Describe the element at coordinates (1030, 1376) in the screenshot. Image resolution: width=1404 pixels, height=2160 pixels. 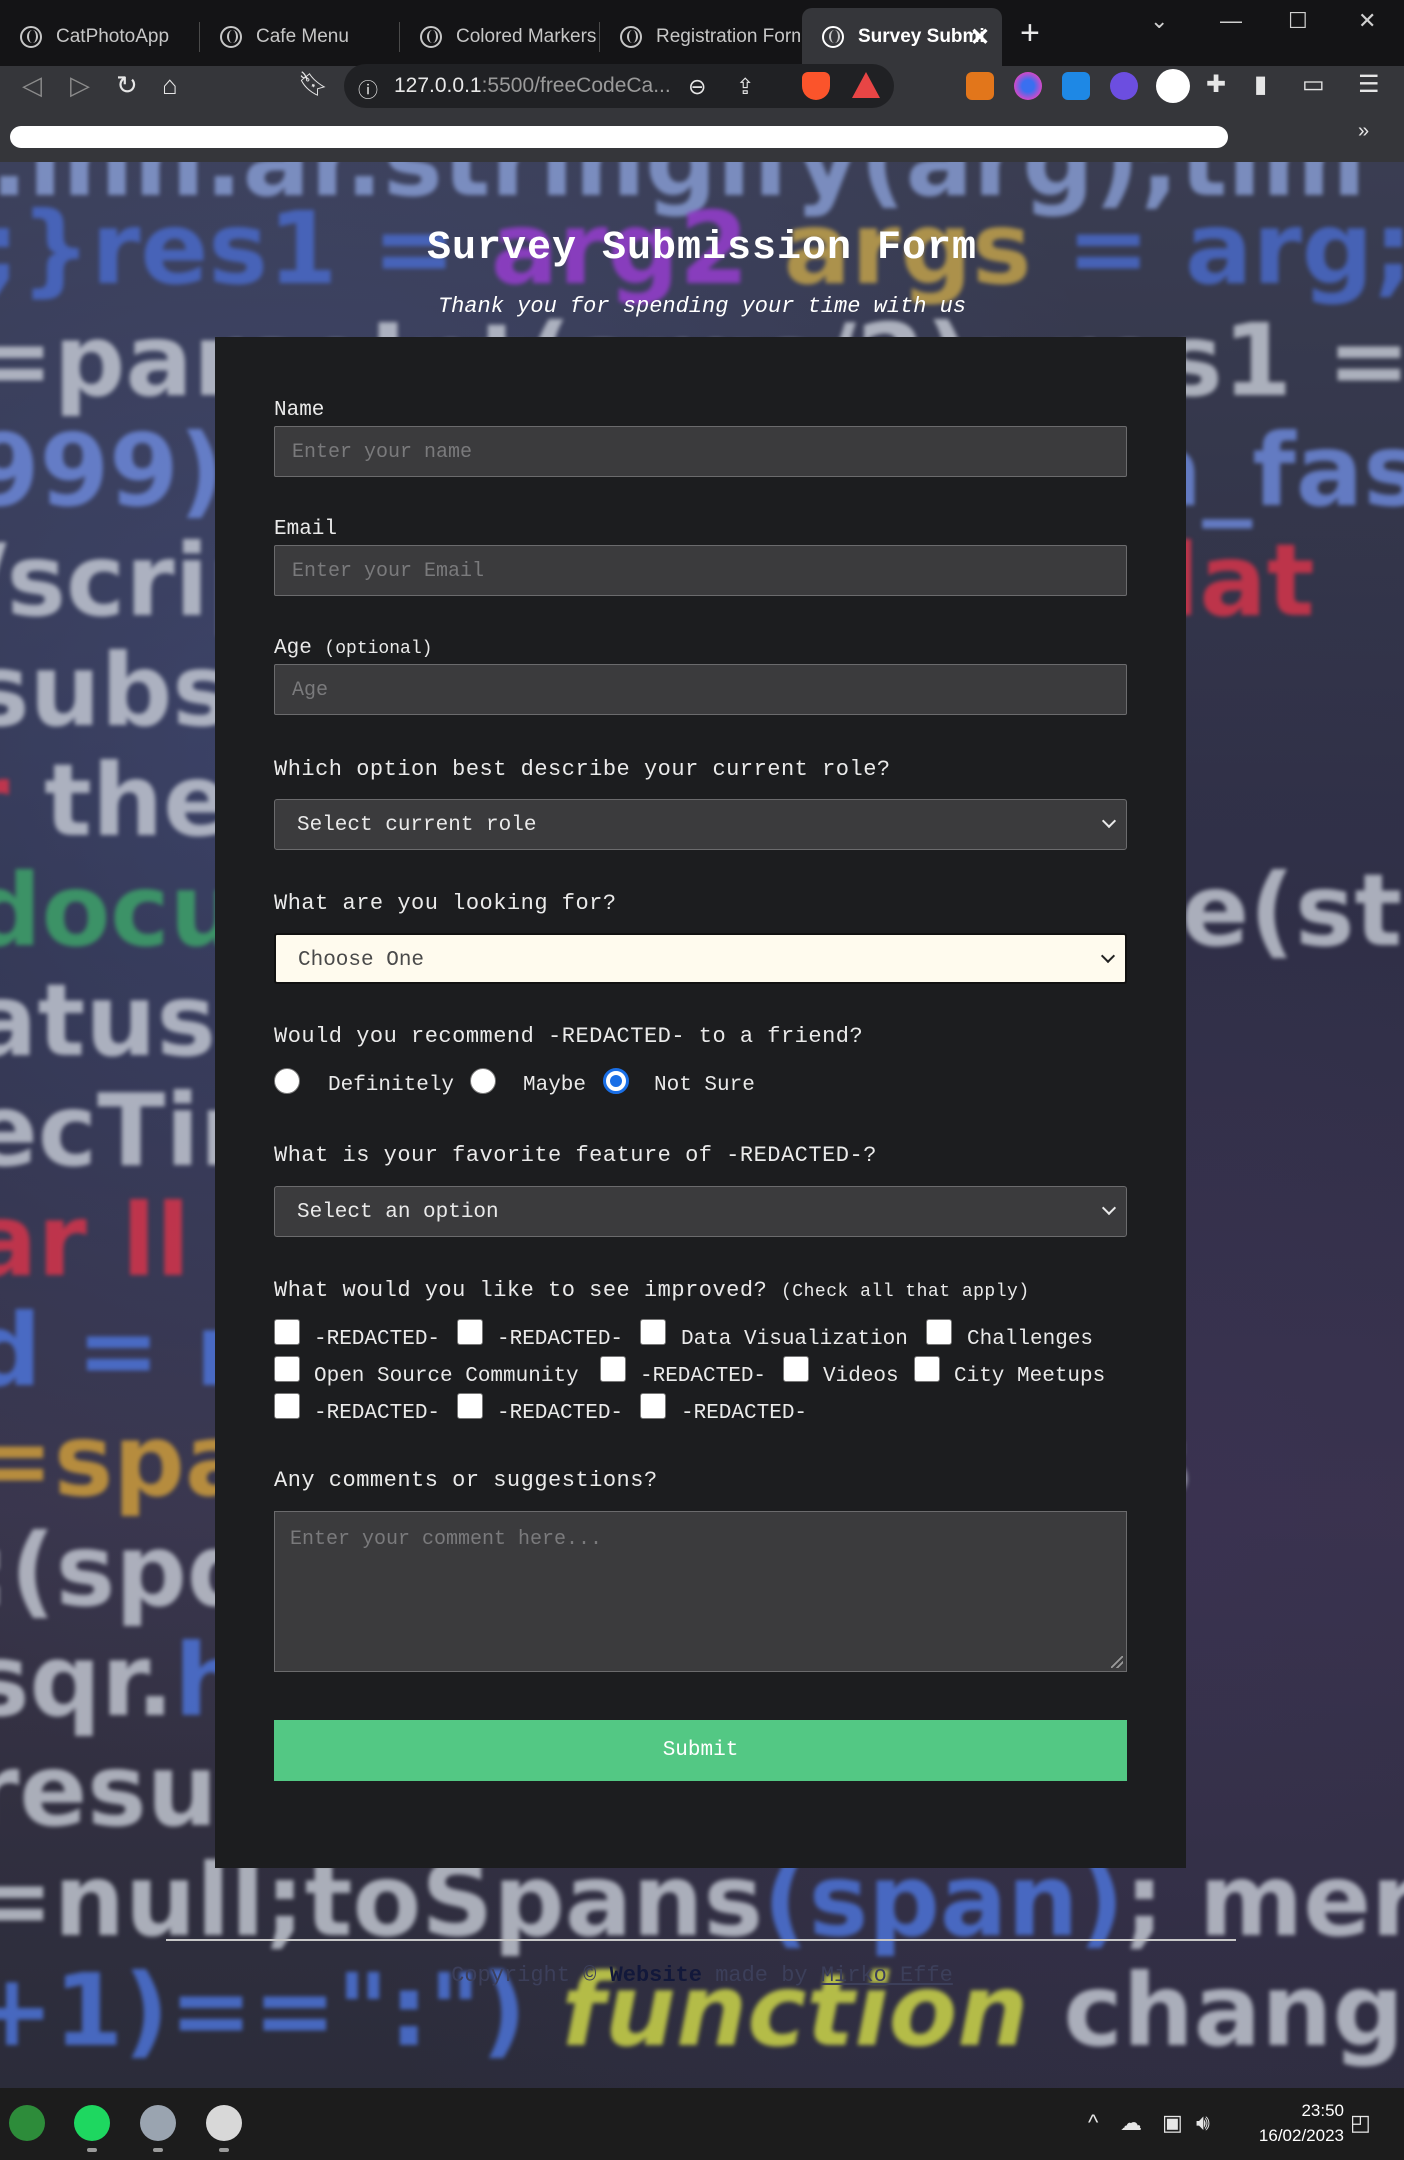
I see `improve-option-label: City Meetups` at that location.